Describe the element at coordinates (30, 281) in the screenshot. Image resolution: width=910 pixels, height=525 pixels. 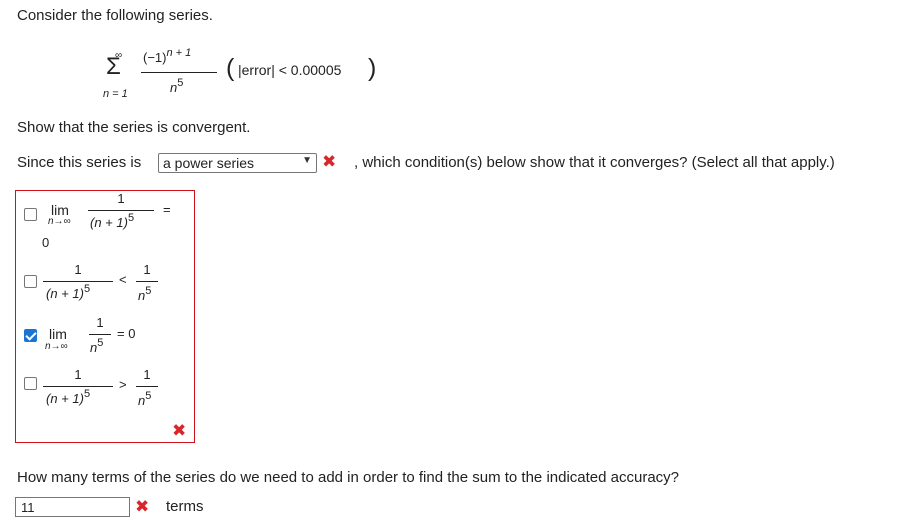
I see `option-2-checkbox` at that location.